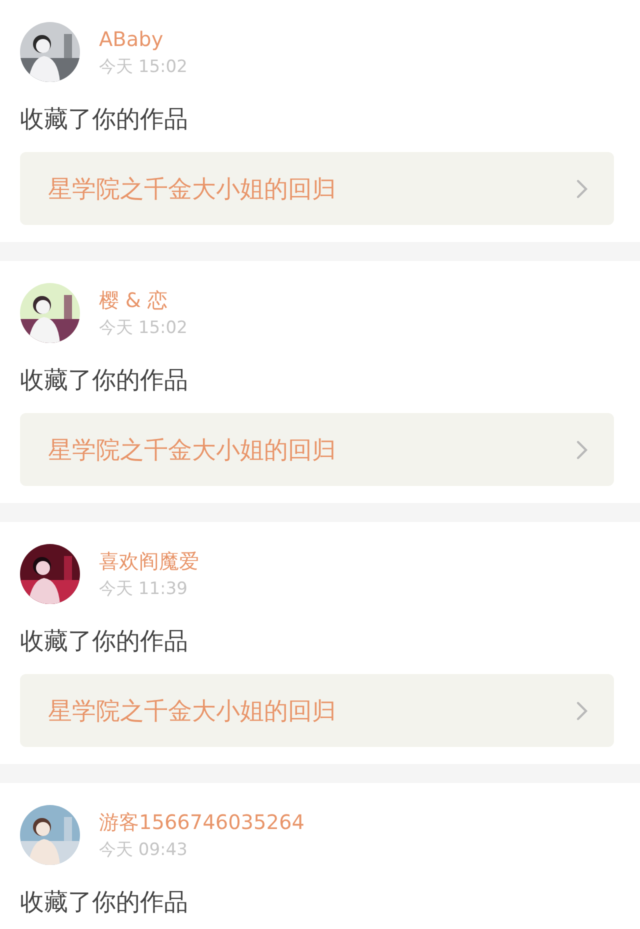 The height and width of the screenshot is (929, 640). What do you see at coordinates (143, 589) in the screenshot?
I see `timestamp: 今天 11:39` at bounding box center [143, 589].